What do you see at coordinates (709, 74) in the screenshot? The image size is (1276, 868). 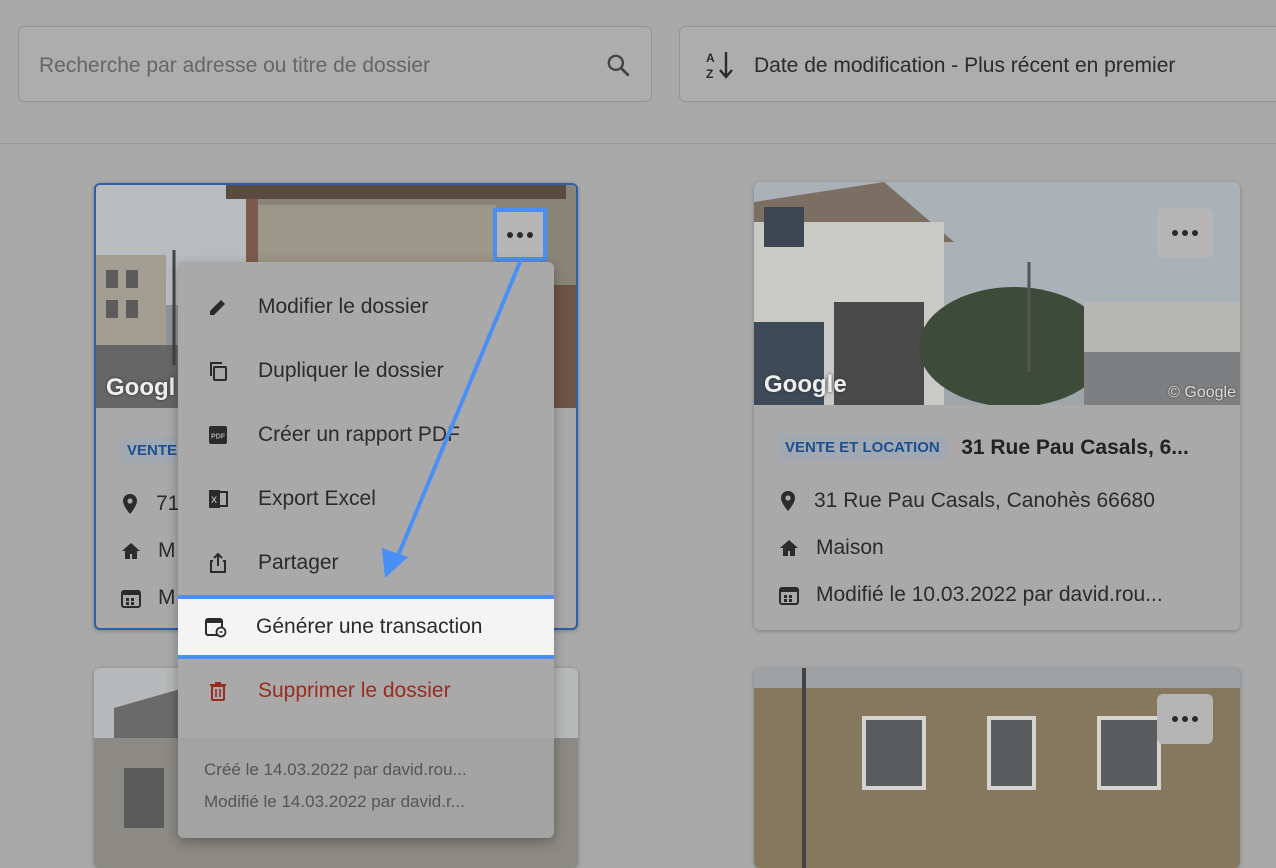 I see `svg-text: Z` at bounding box center [709, 74].